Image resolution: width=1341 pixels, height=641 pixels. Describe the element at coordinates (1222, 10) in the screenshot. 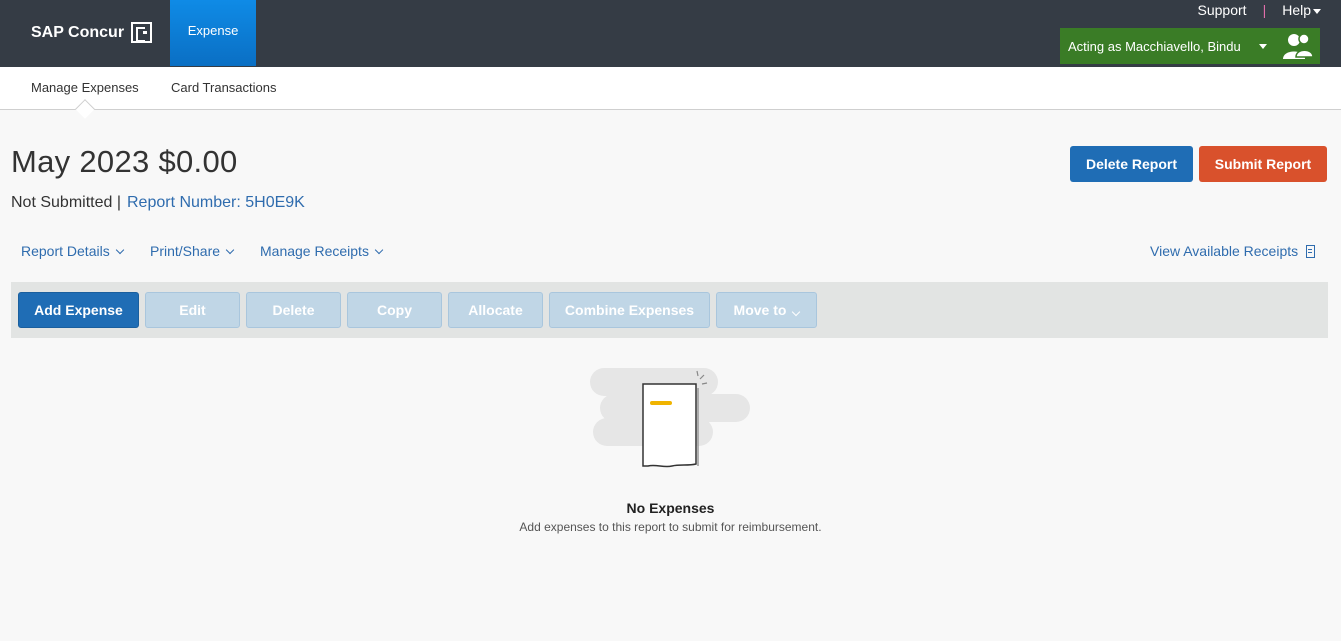

I see `support-link: Support` at that location.